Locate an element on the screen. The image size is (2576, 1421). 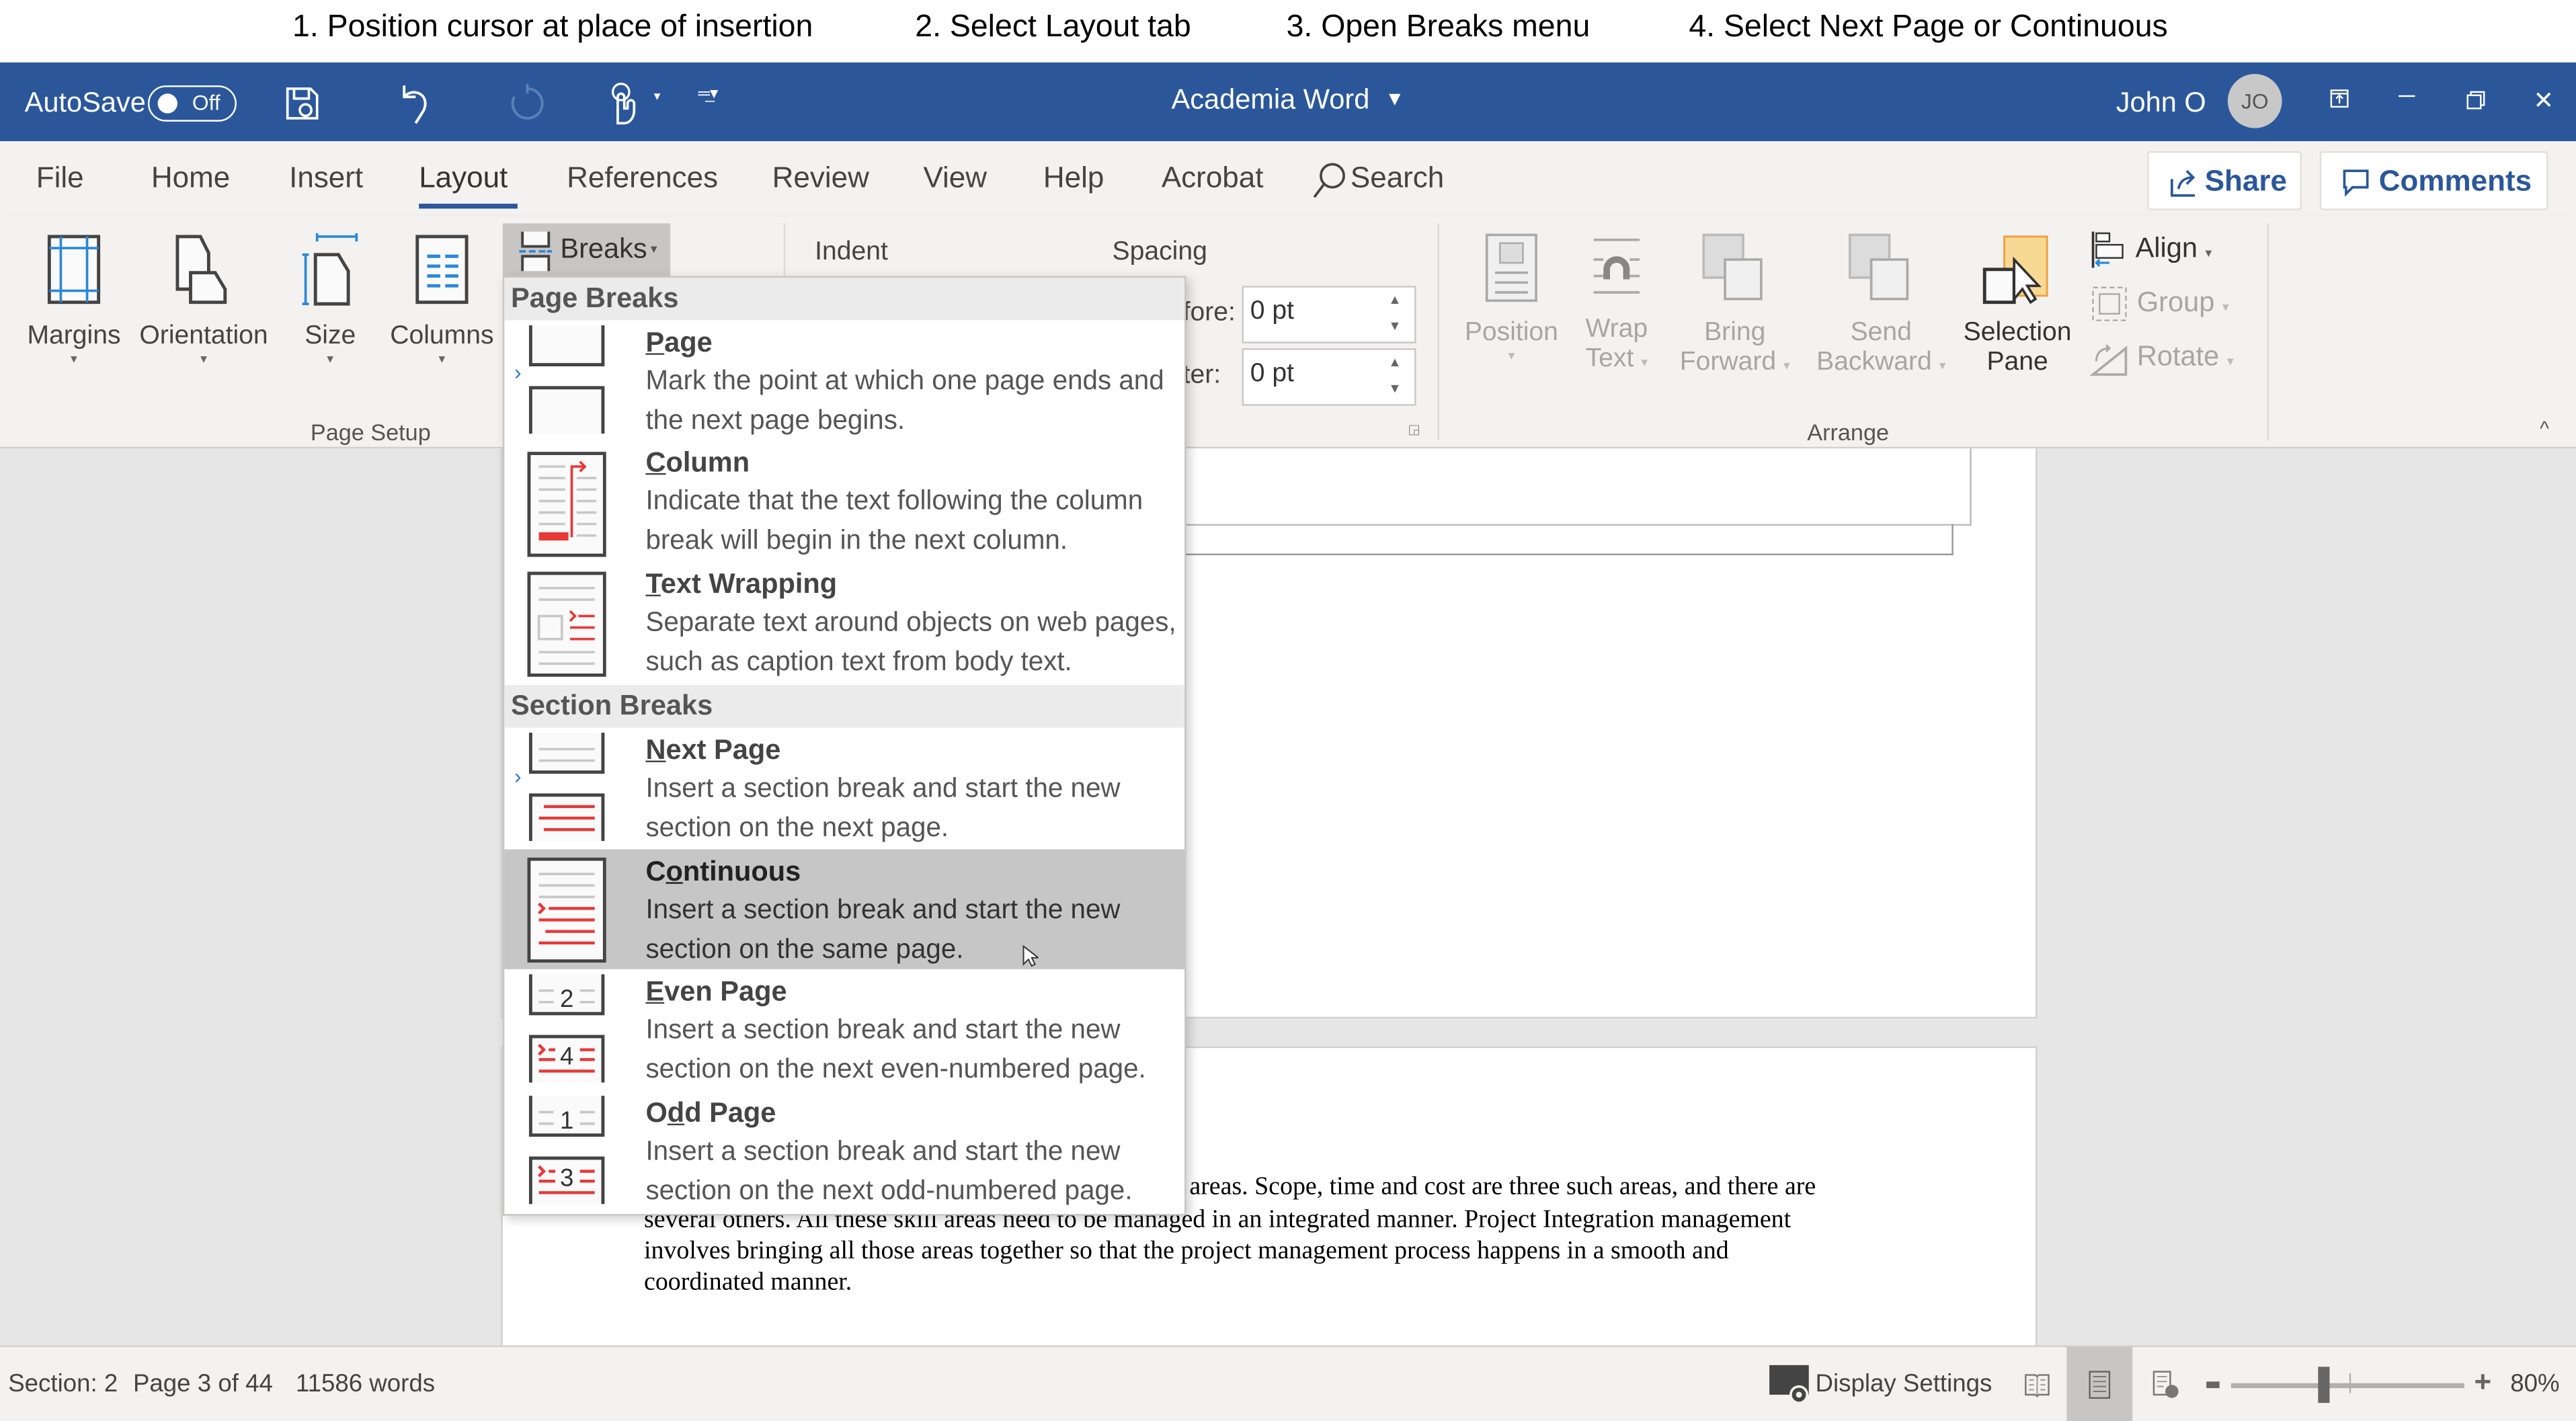
customize-toolbar-icon: ═̲▾ is located at coordinates (708, 94).